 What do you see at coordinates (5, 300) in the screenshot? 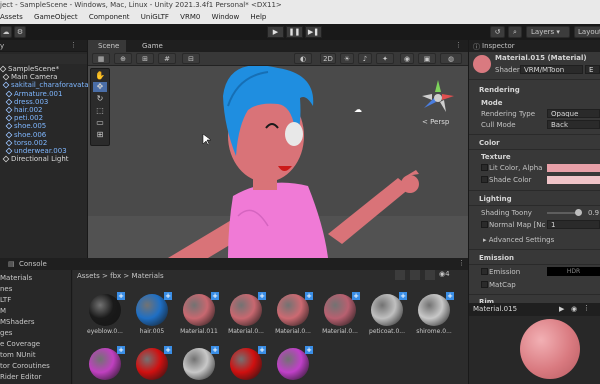
I see `project-tree-item: LTF` at bounding box center [5, 300].